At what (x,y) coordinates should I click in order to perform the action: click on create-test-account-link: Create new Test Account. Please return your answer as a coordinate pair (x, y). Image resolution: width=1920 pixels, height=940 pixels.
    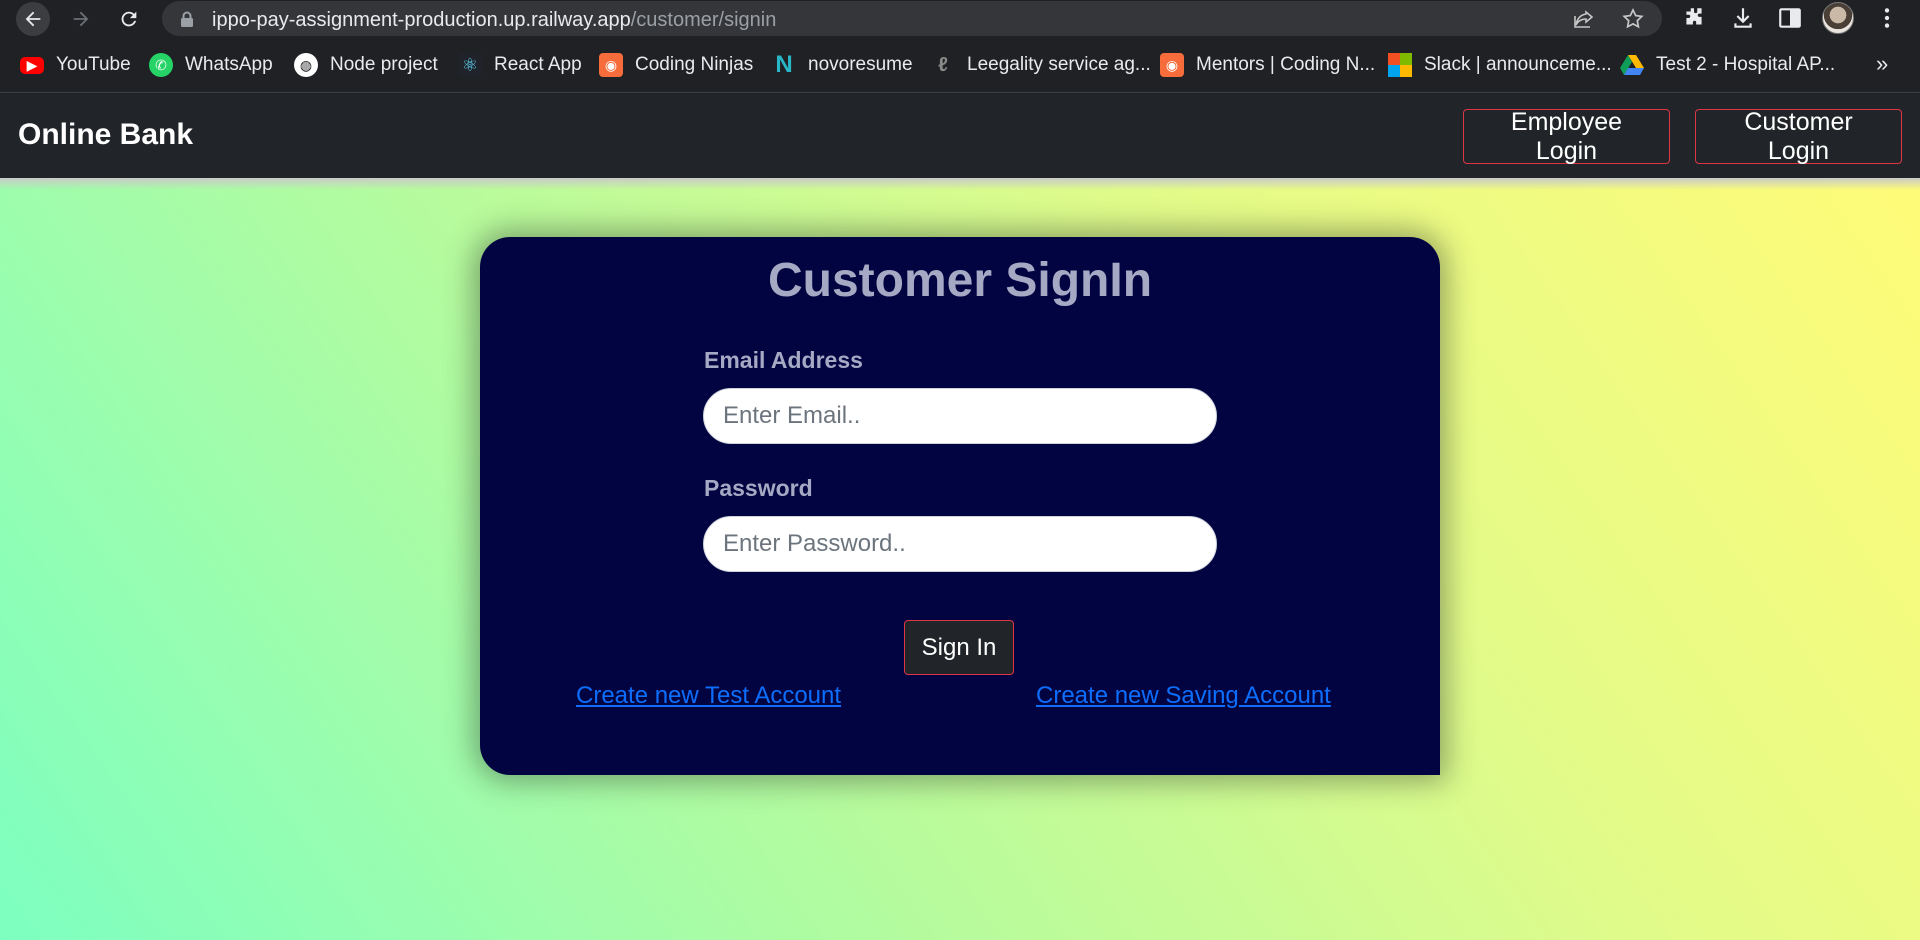
    Looking at the image, I should click on (708, 696).